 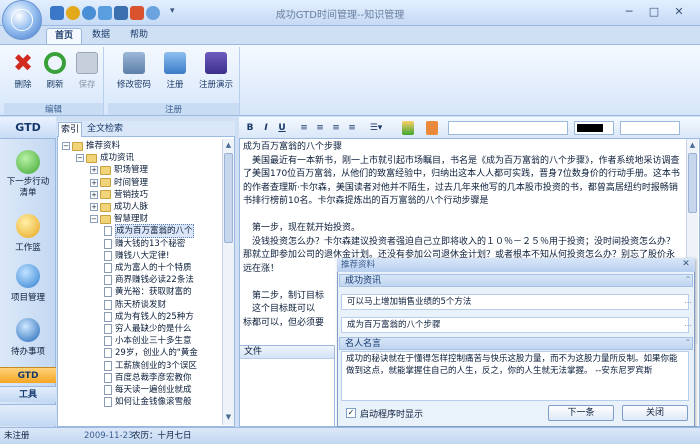 I want to click on tree-folder-item: + 时间管理, so click(x=119, y=183).